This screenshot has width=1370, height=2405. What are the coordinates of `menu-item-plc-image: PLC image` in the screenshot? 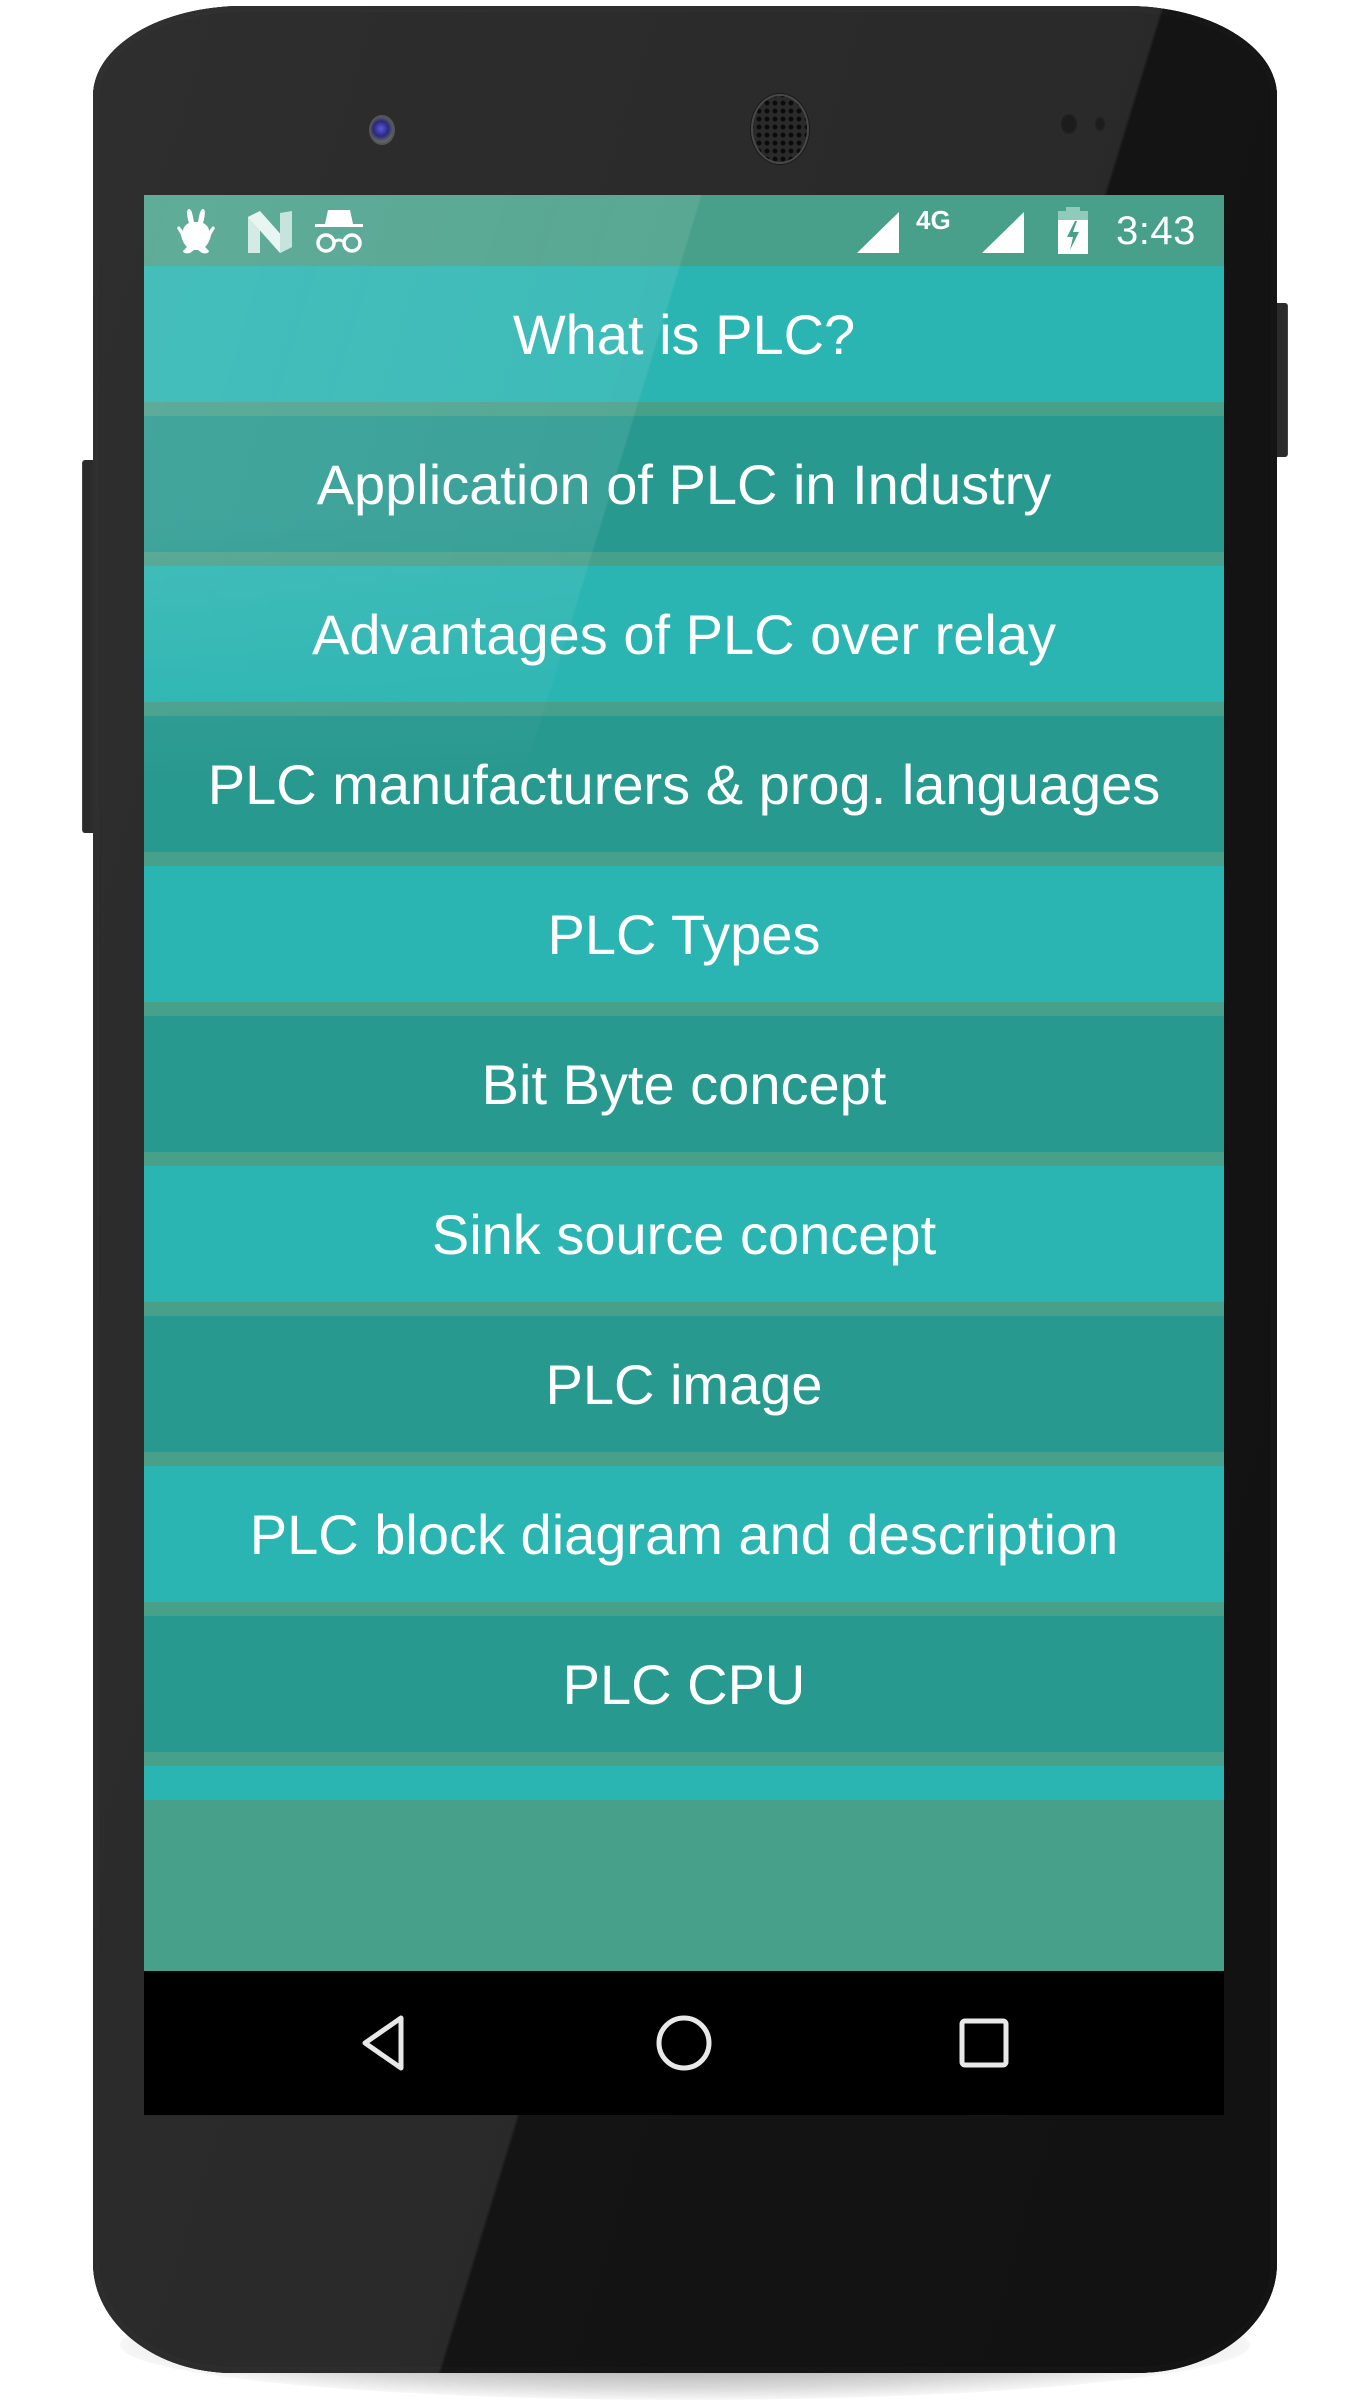 It's located at (684, 1384).